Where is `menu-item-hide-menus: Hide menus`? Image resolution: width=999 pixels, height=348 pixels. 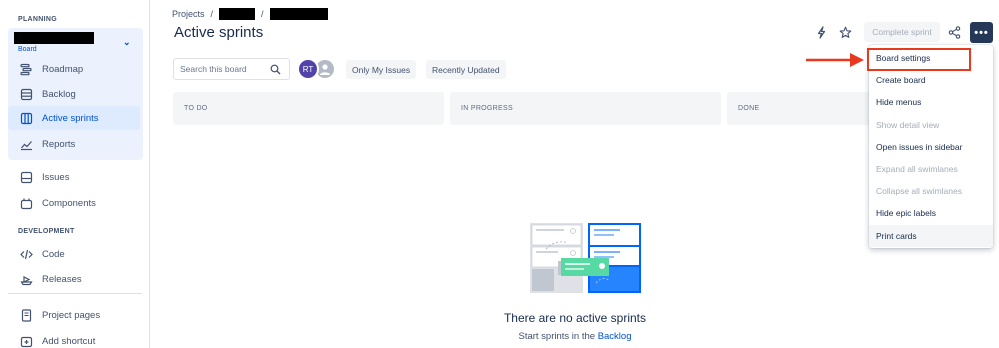
menu-item-hide-menus: Hide menus is located at coordinates (931, 102).